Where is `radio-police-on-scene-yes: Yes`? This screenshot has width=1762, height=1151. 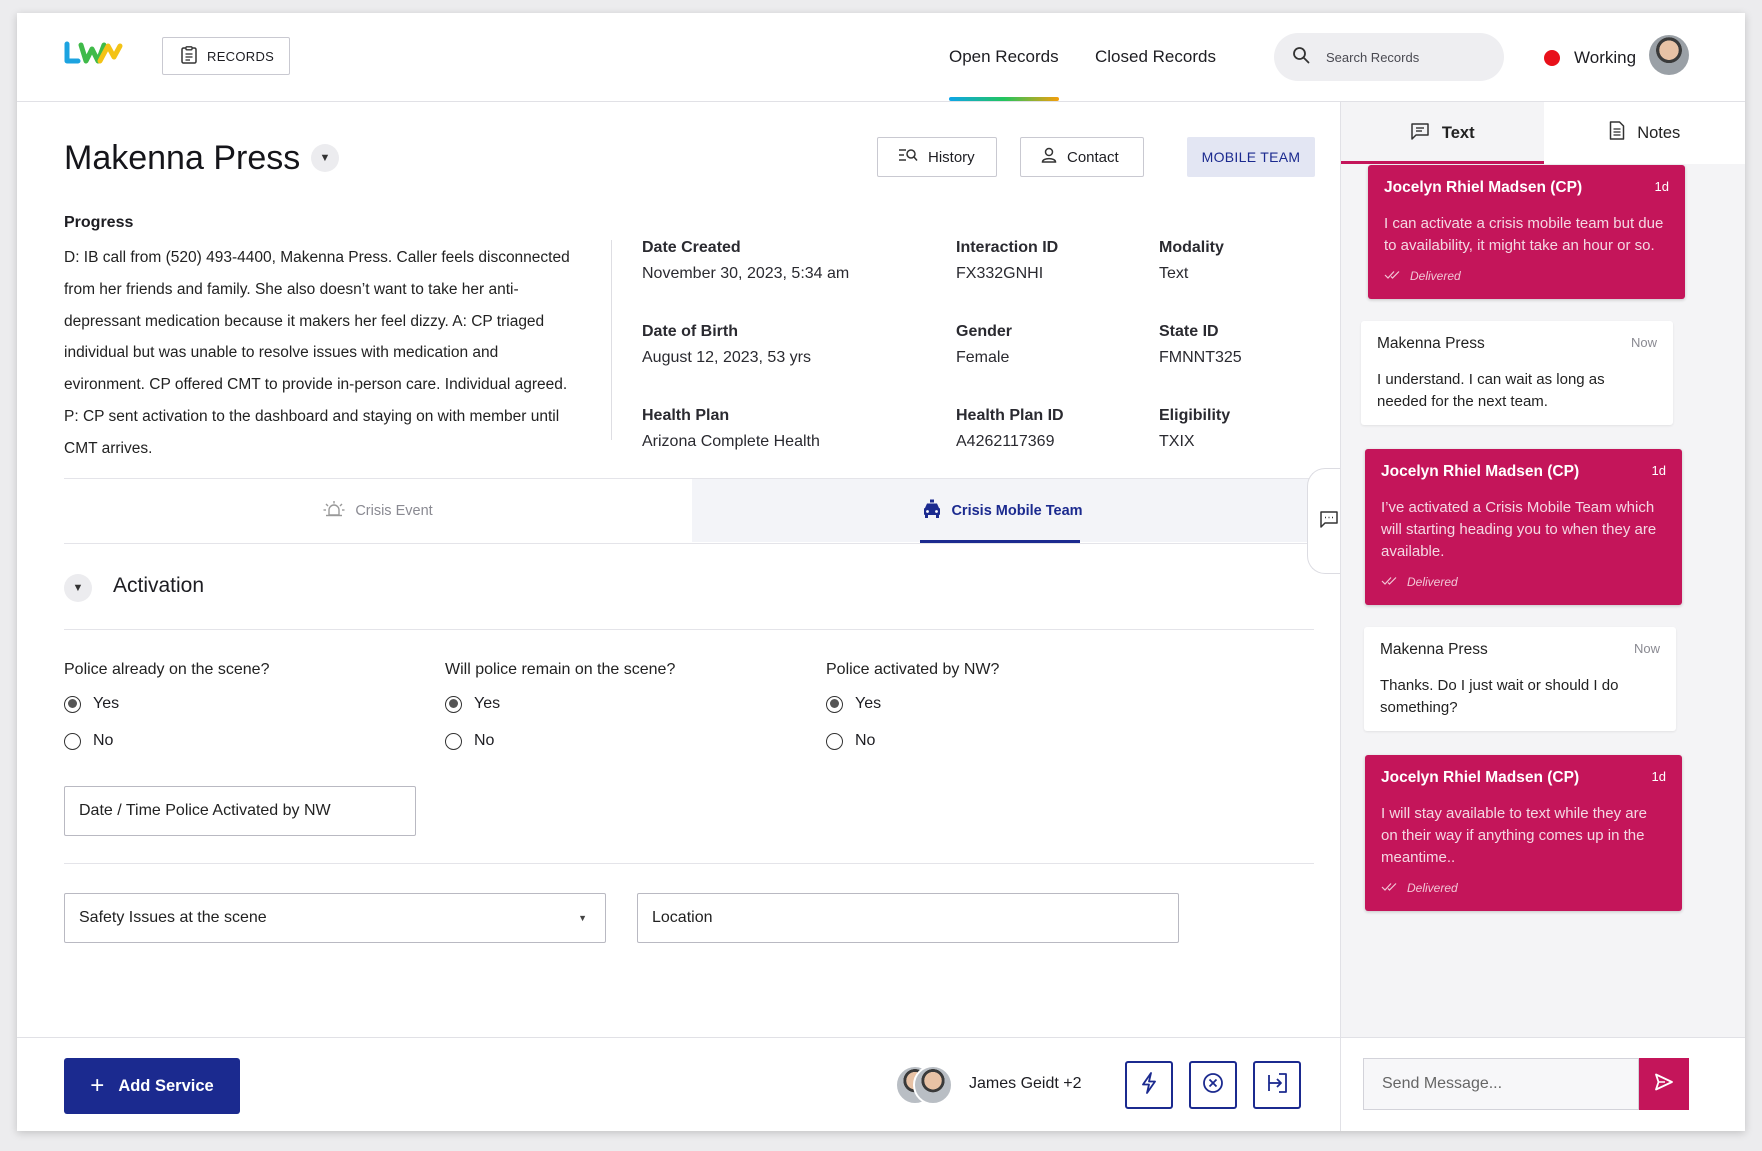
radio-police-on-scene-yes: Yes is located at coordinates (91, 704).